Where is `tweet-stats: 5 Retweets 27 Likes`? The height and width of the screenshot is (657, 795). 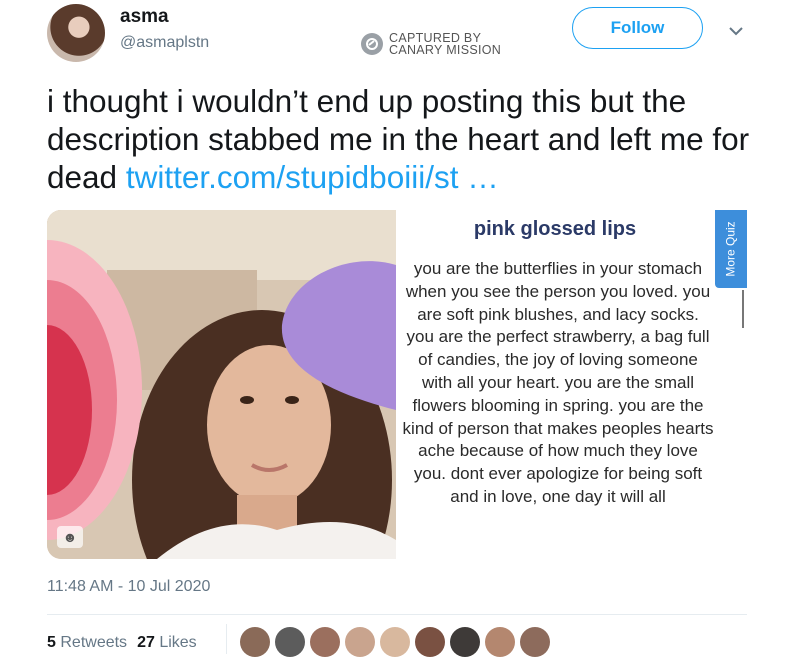 tweet-stats: 5 Retweets 27 Likes is located at coordinates (122, 643).